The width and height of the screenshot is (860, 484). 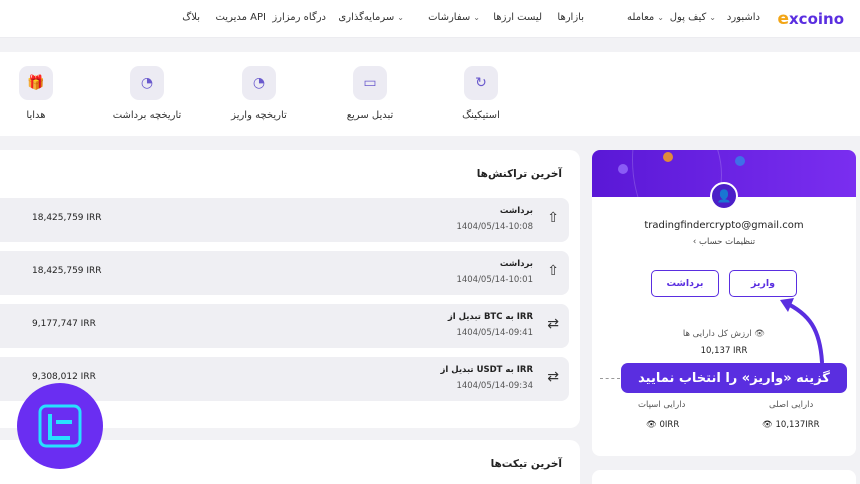 What do you see at coordinates (481, 83) in the screenshot?
I see `staking-icon: ↻` at bounding box center [481, 83].